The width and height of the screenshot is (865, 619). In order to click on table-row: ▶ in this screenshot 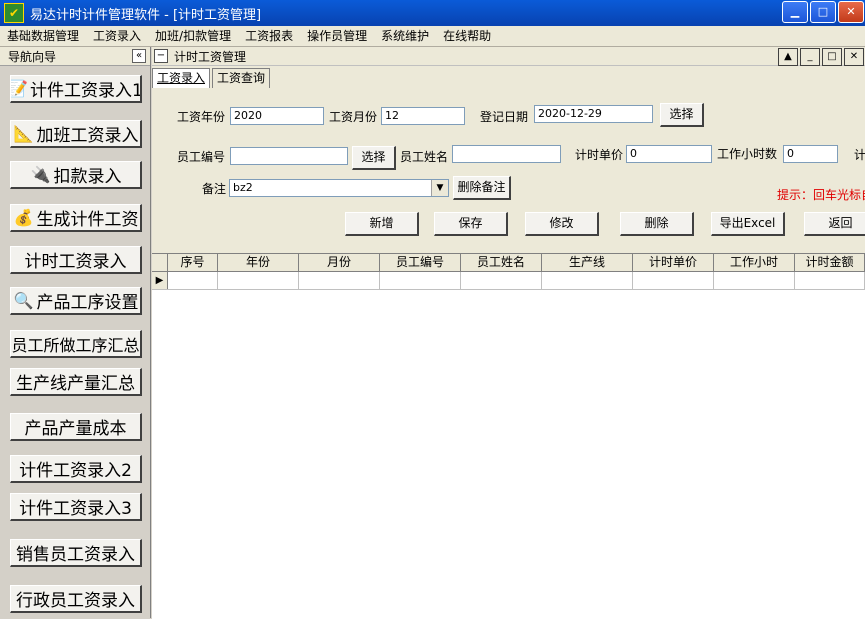, I will do `click(508, 281)`.